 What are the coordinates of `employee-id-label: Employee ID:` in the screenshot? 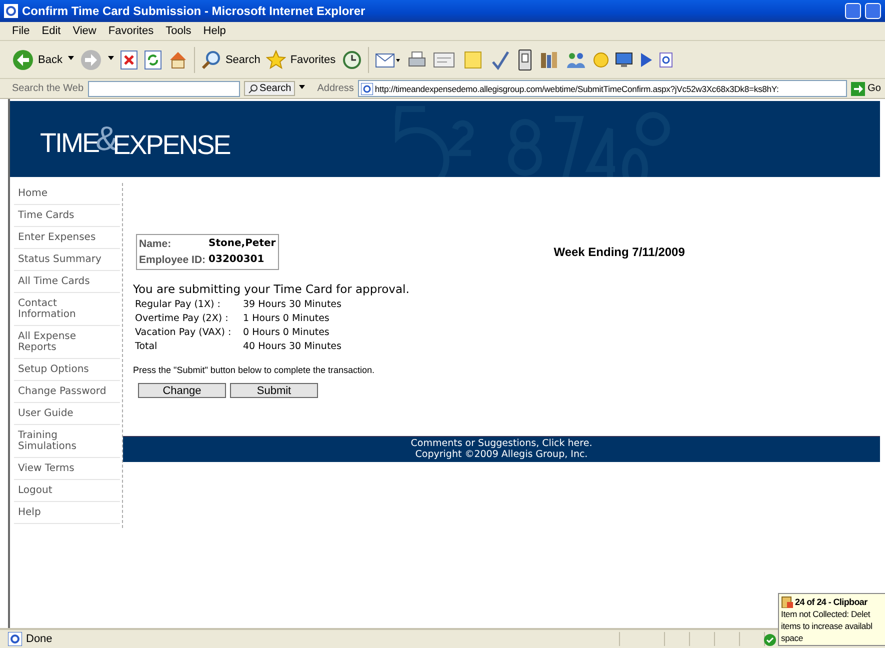 It's located at (172, 260).